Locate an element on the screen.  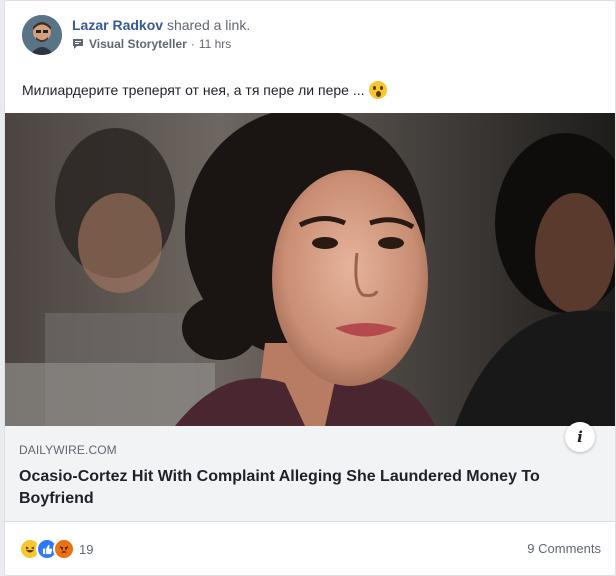
wow-emoji-icon is located at coordinates (377, 90).